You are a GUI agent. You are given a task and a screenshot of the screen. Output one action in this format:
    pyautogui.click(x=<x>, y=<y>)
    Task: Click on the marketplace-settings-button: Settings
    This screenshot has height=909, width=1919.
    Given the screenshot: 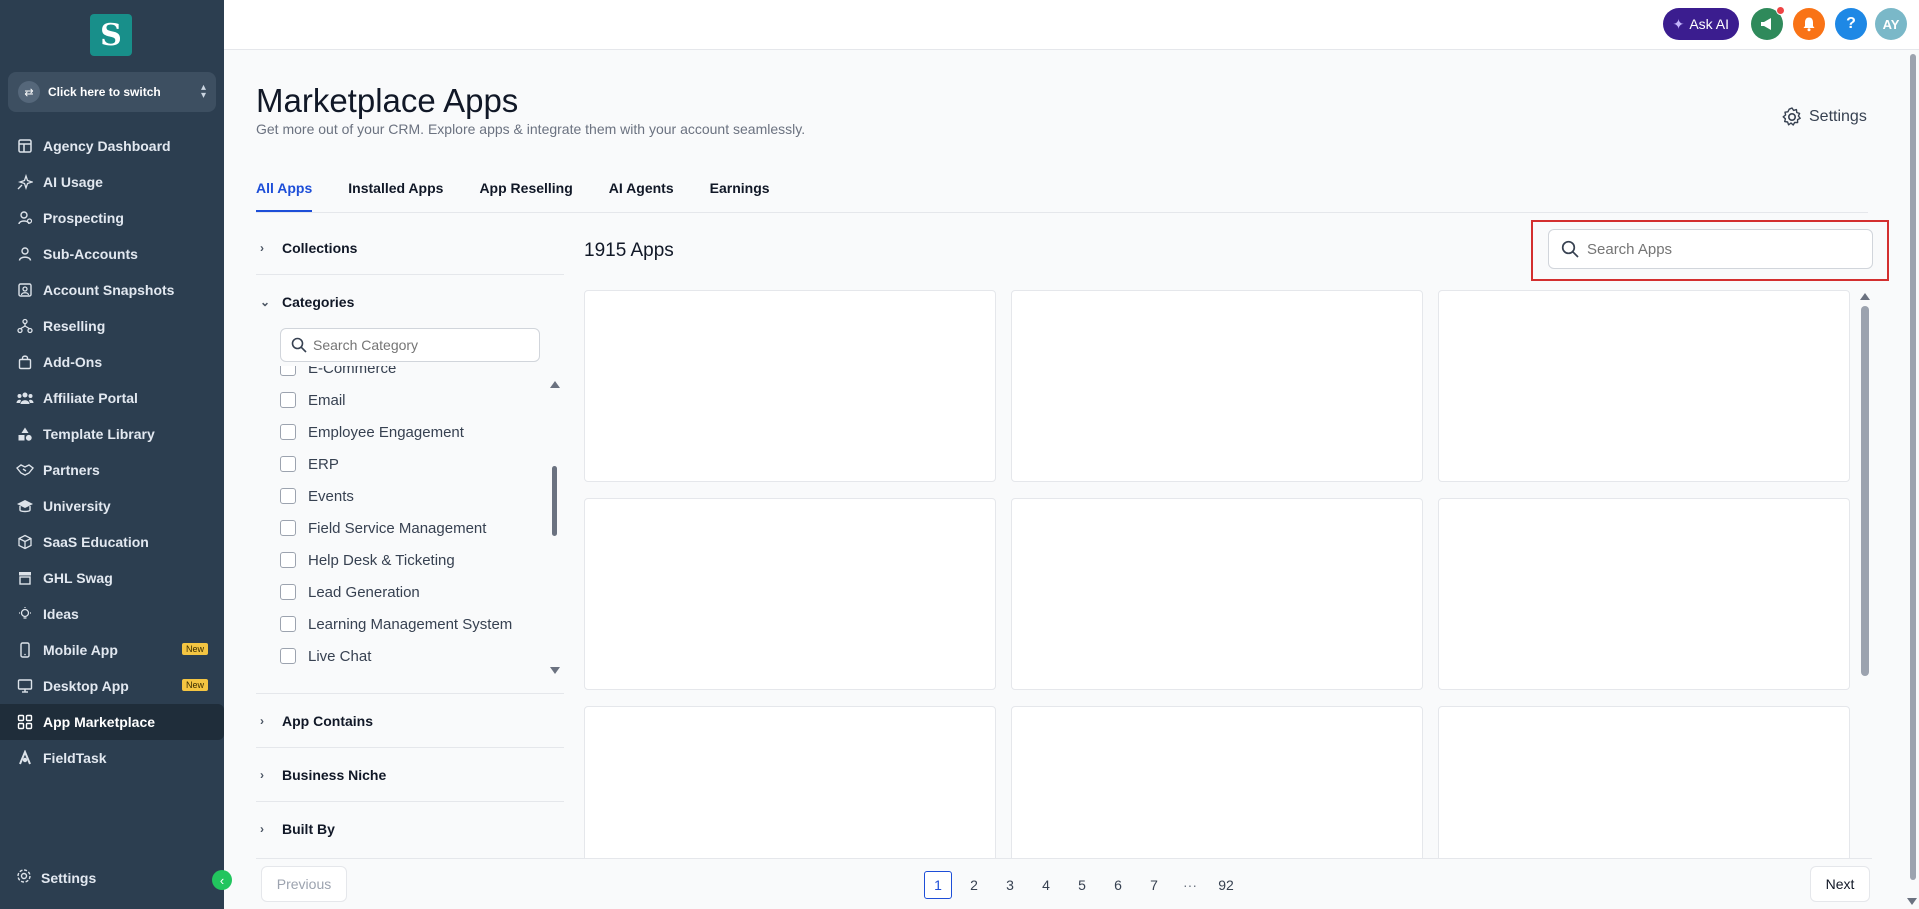 What is the action you would take?
    pyautogui.click(x=1824, y=117)
    